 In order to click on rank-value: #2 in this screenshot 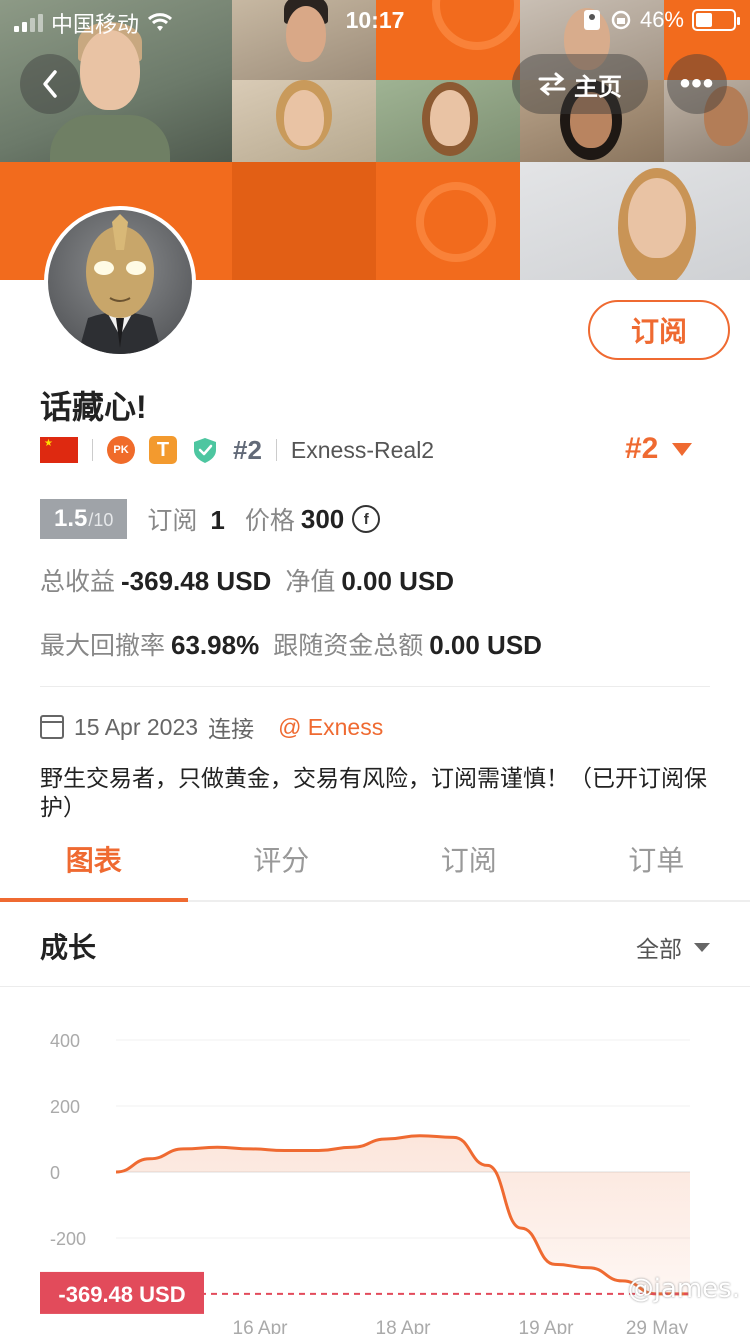, I will do `click(642, 448)`.